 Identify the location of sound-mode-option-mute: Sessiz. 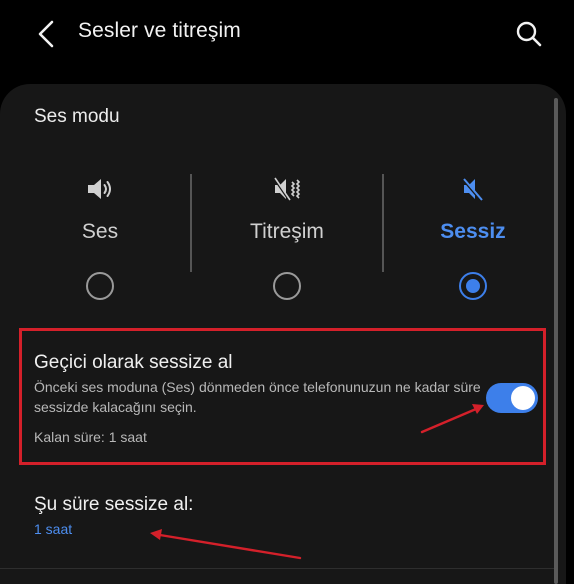
(473, 242).